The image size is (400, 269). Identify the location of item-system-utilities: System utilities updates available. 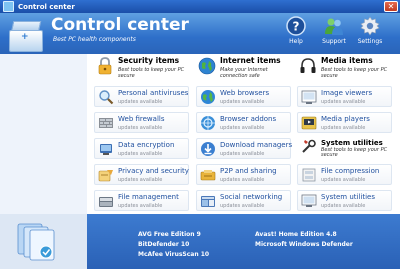
(344, 200).